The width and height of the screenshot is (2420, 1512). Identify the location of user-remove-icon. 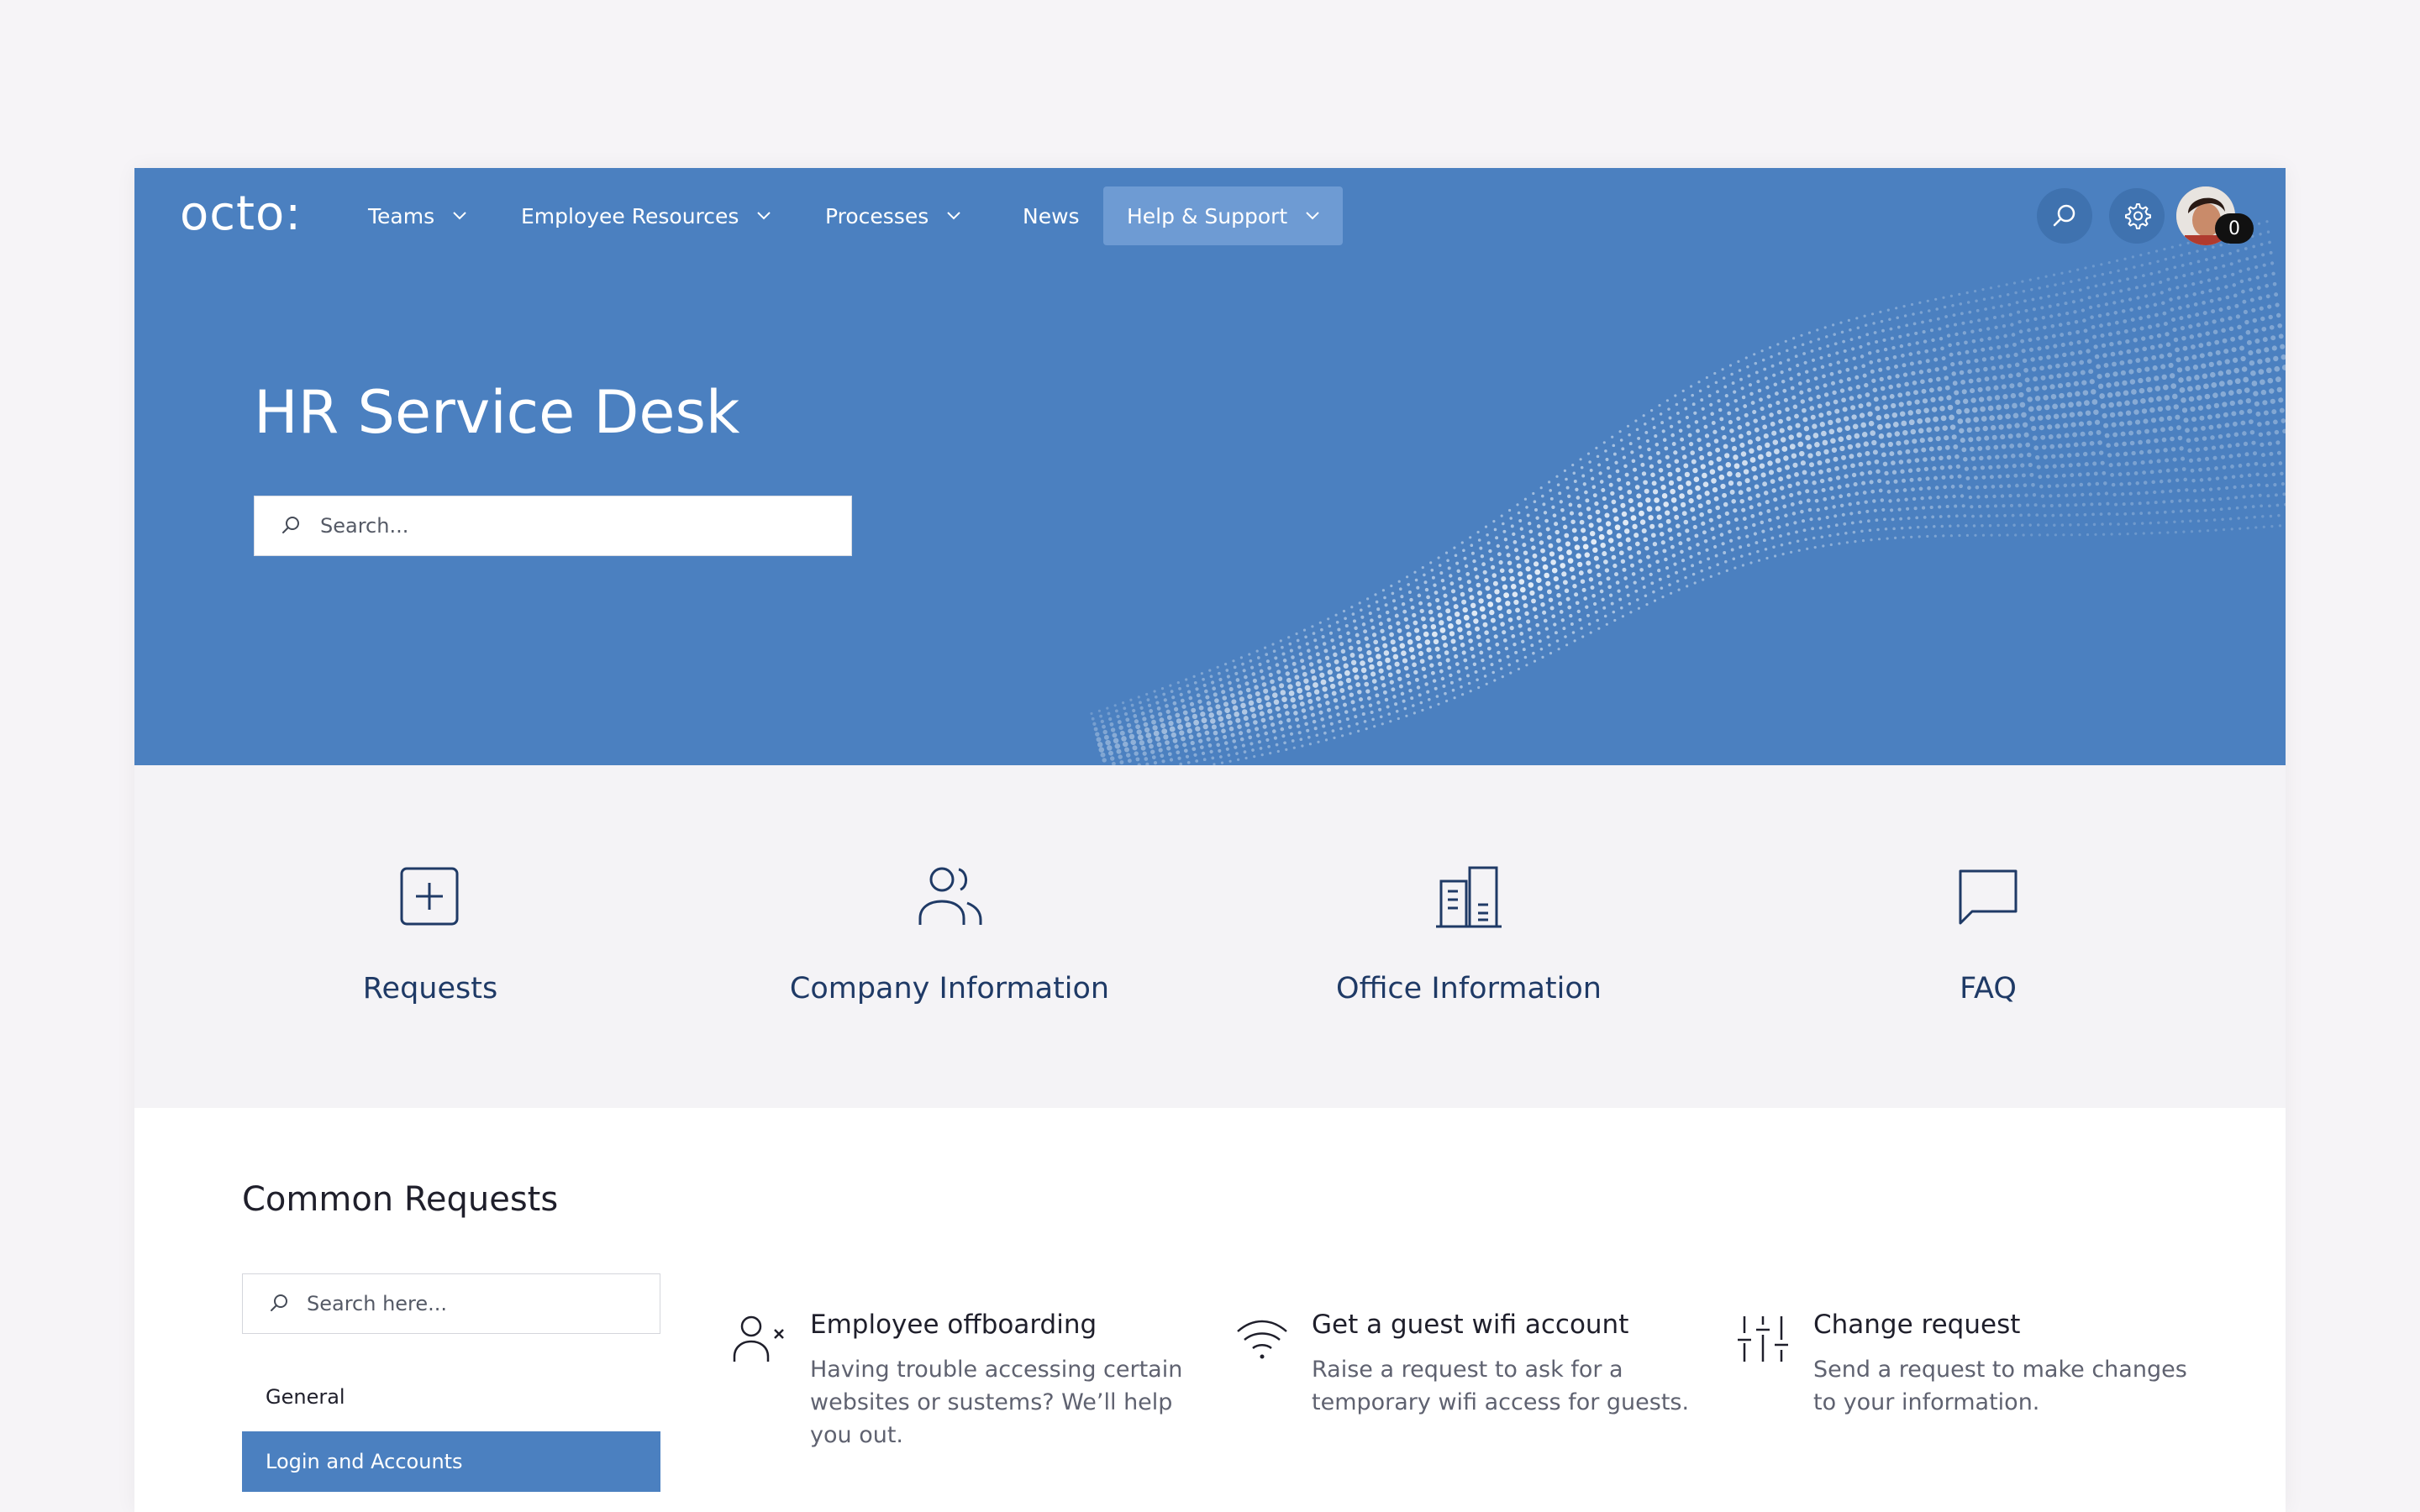
(758, 1338).